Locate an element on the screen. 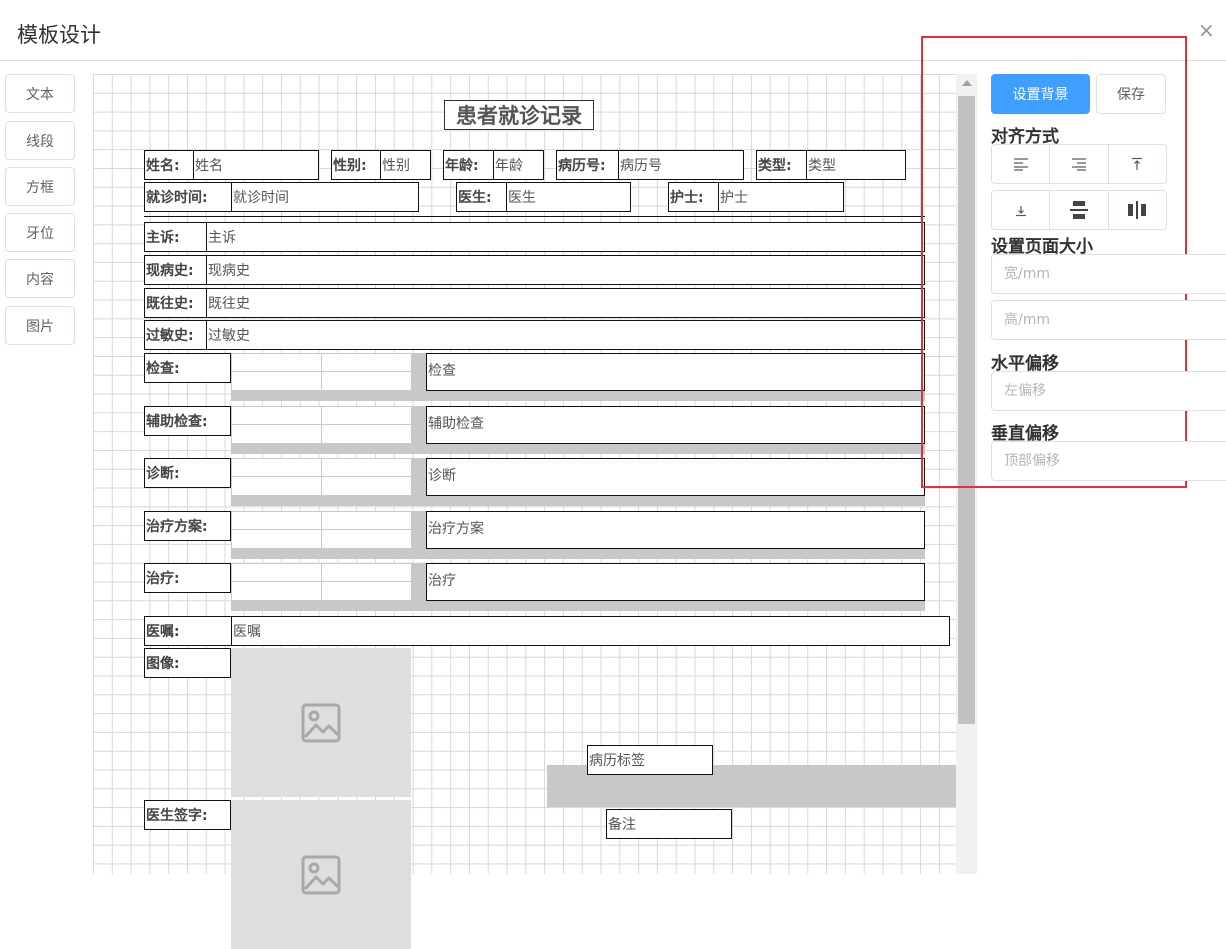 Image resolution: width=1226 pixels, height=949 pixels. gender-label: 性别: is located at coordinates (356, 165).